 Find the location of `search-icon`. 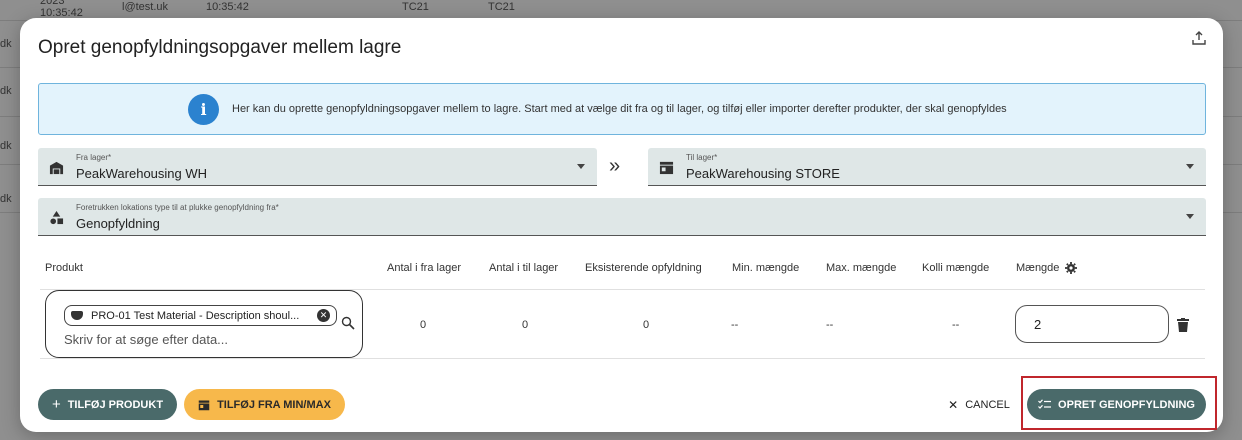

search-icon is located at coordinates (348, 323).